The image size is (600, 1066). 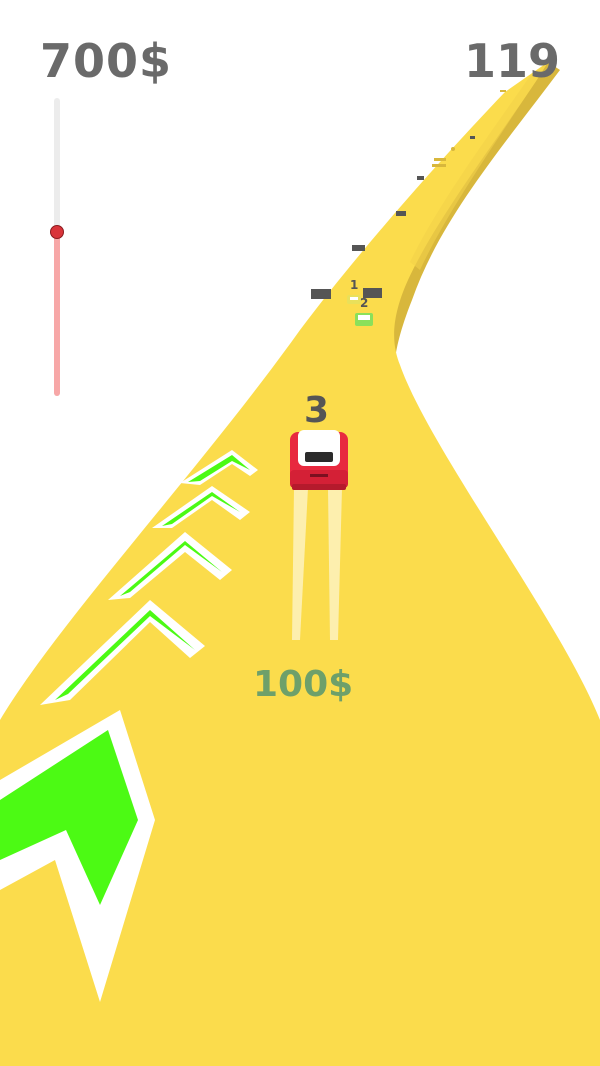 What do you see at coordinates (364, 303) in the screenshot?
I see `rival-position-label: 2` at bounding box center [364, 303].